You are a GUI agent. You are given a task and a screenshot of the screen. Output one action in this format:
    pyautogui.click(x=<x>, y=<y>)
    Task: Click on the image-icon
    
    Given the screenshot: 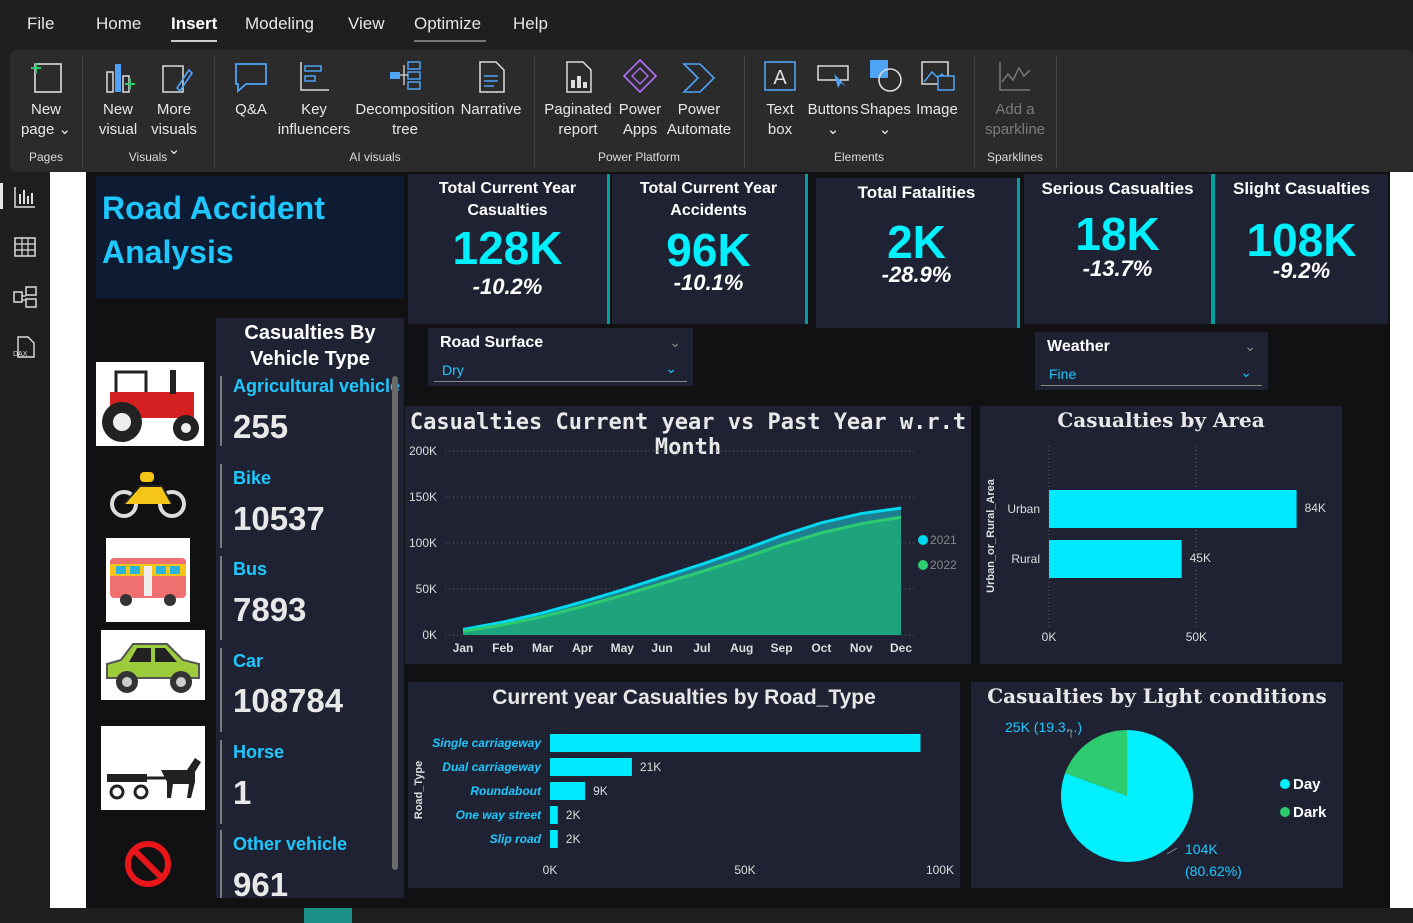 What is the action you would take?
    pyautogui.click(x=938, y=76)
    